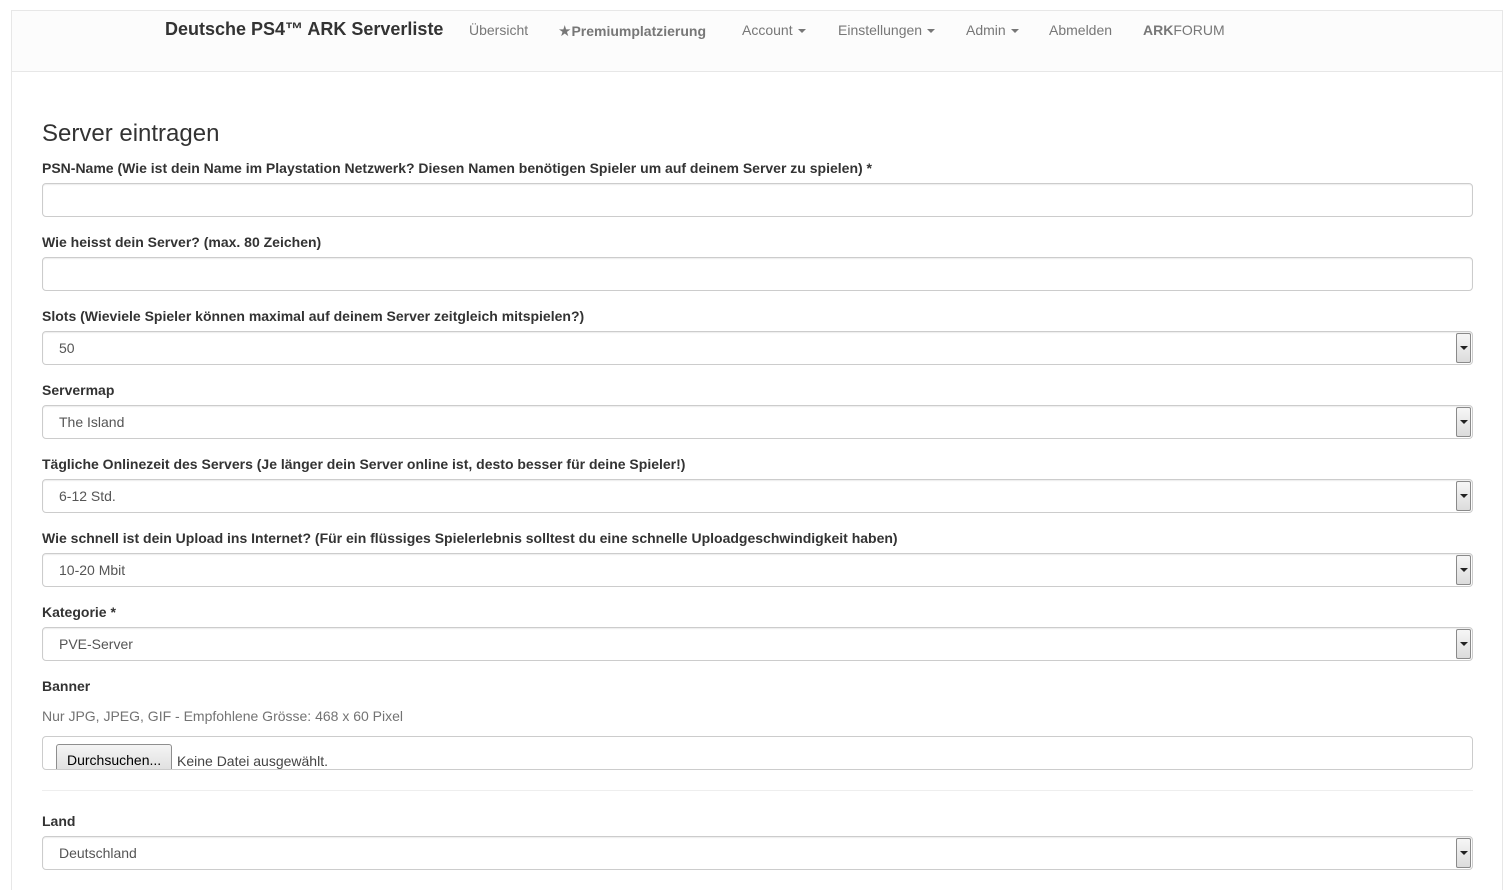 The image size is (1510, 890). Describe the element at coordinates (92, 570) in the screenshot. I see `upload-selected-value: 10-20 Mbit` at that location.